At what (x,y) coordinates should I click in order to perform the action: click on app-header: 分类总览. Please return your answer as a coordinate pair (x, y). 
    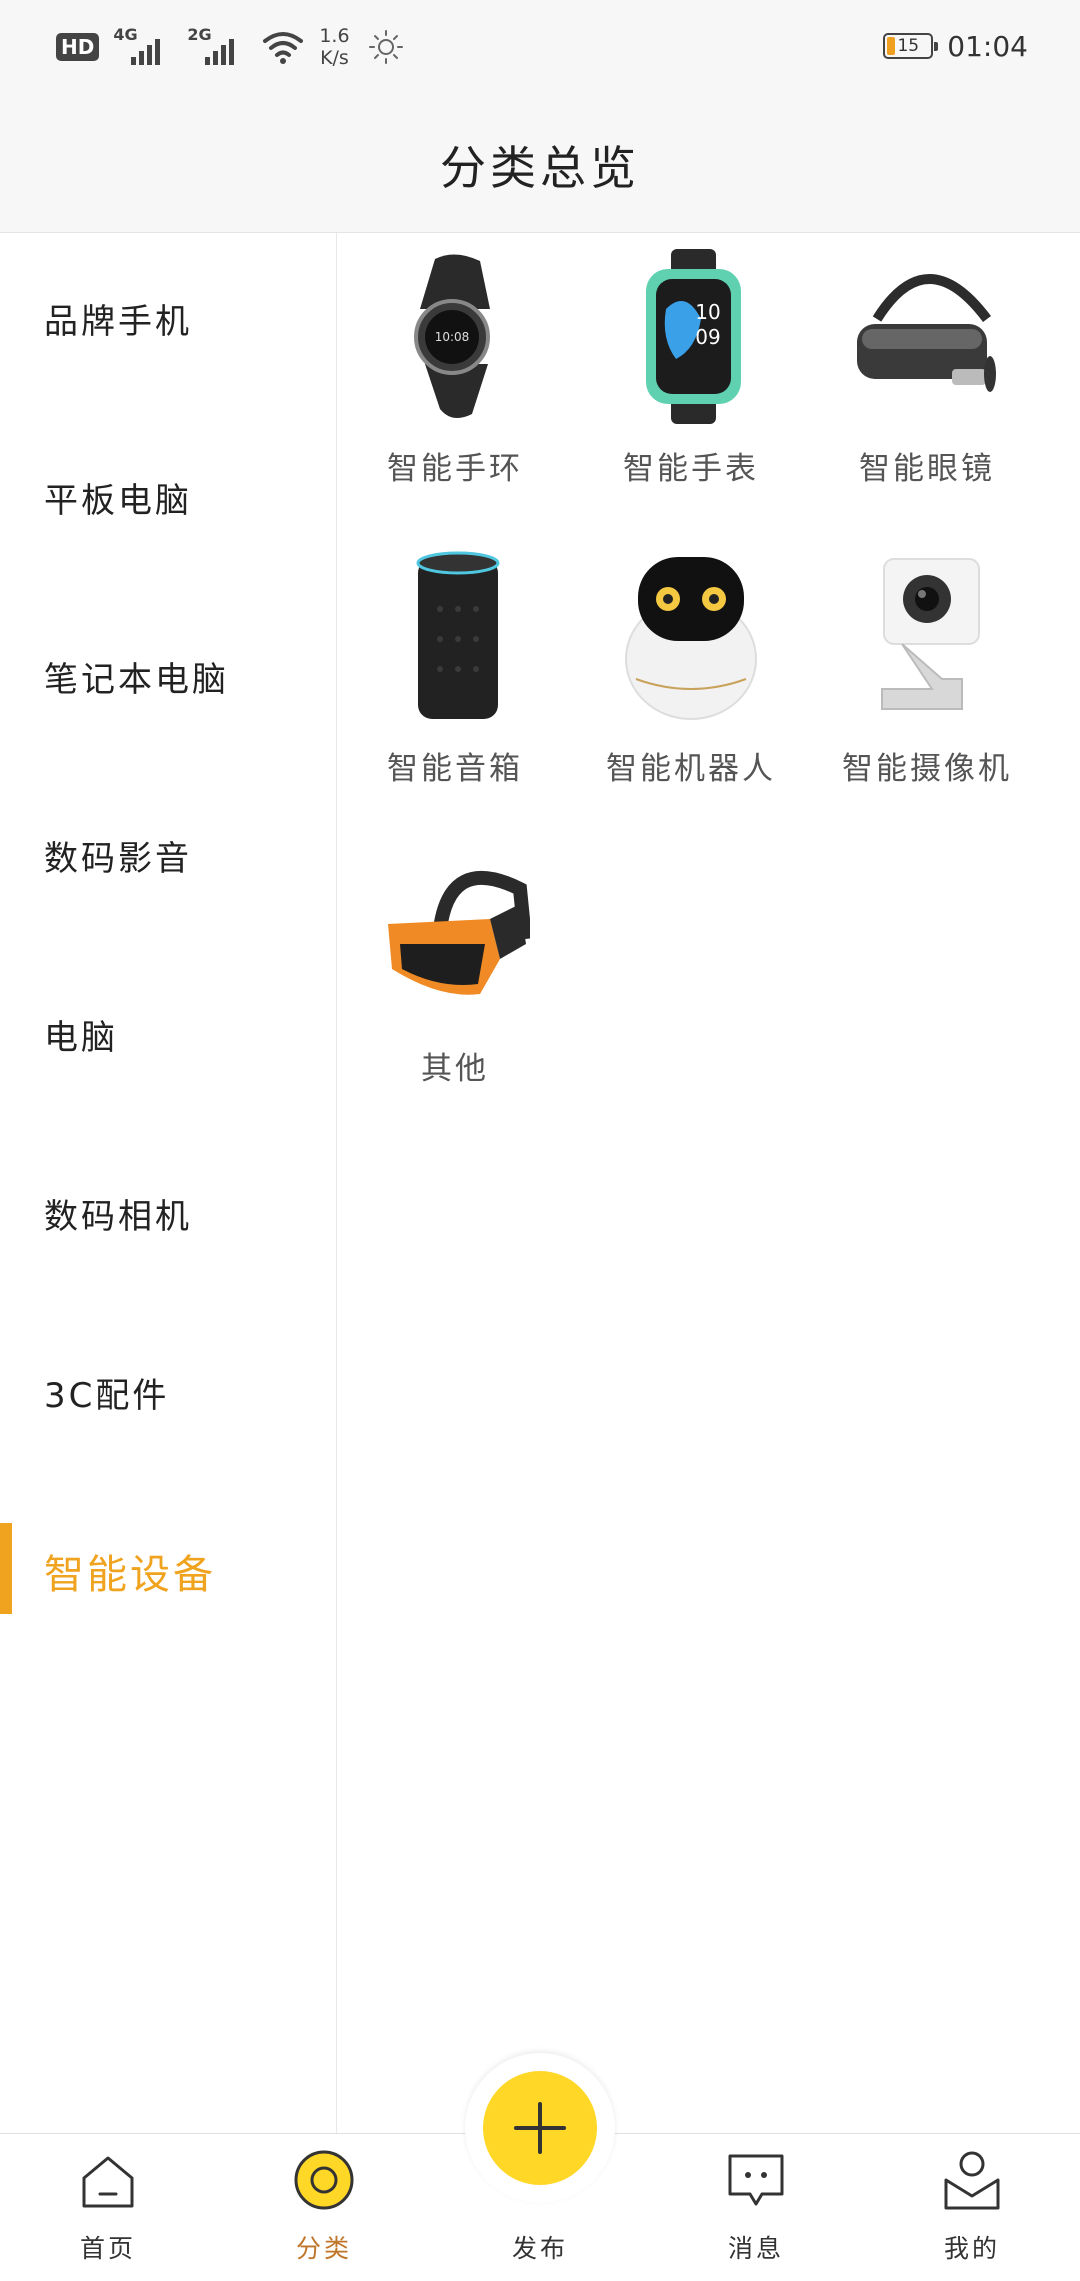
    Looking at the image, I should click on (540, 162).